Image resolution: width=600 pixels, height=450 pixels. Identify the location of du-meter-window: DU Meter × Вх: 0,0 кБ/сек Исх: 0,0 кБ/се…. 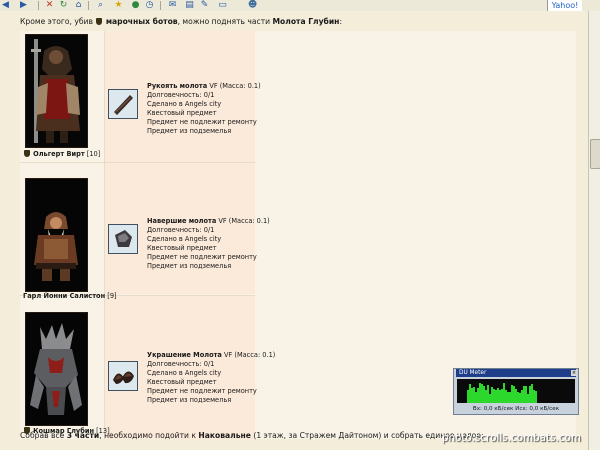
(516, 391).